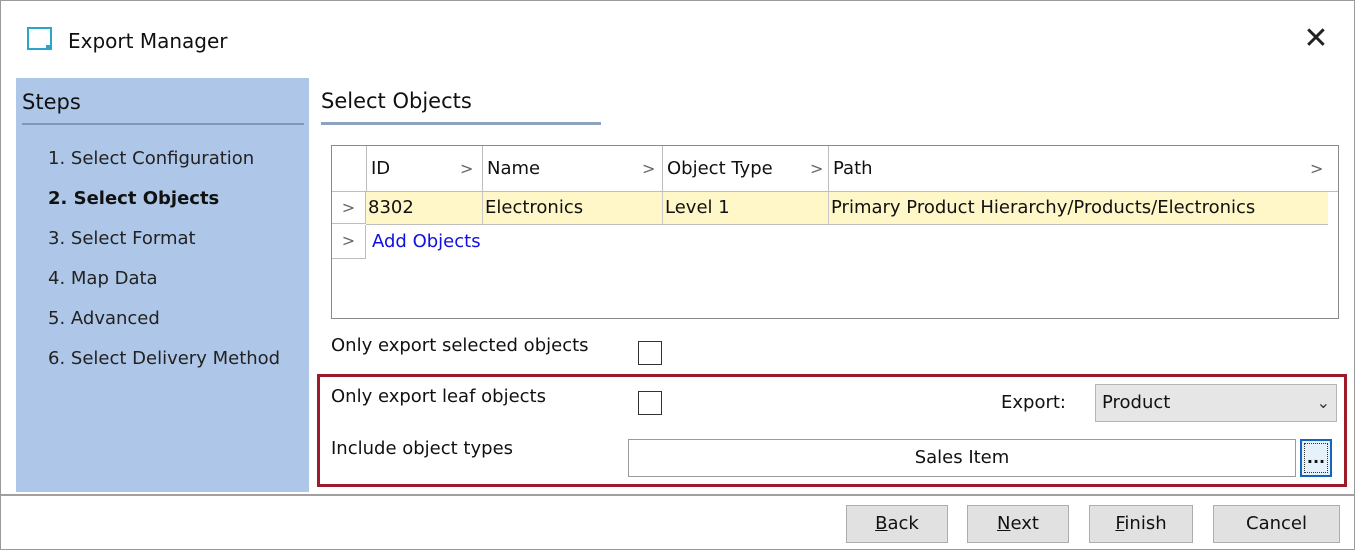  Describe the element at coordinates (349, 208) in the screenshot. I see `row-indicator-icon: >` at that location.